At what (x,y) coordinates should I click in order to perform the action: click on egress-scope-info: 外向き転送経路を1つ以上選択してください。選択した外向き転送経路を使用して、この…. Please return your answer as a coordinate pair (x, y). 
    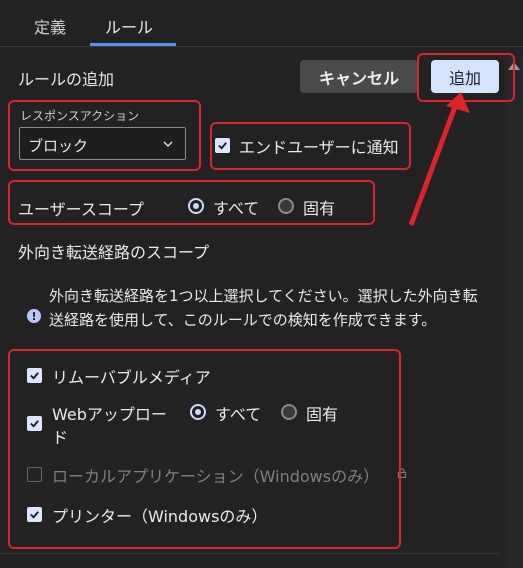
    Looking at the image, I should click on (263, 308).